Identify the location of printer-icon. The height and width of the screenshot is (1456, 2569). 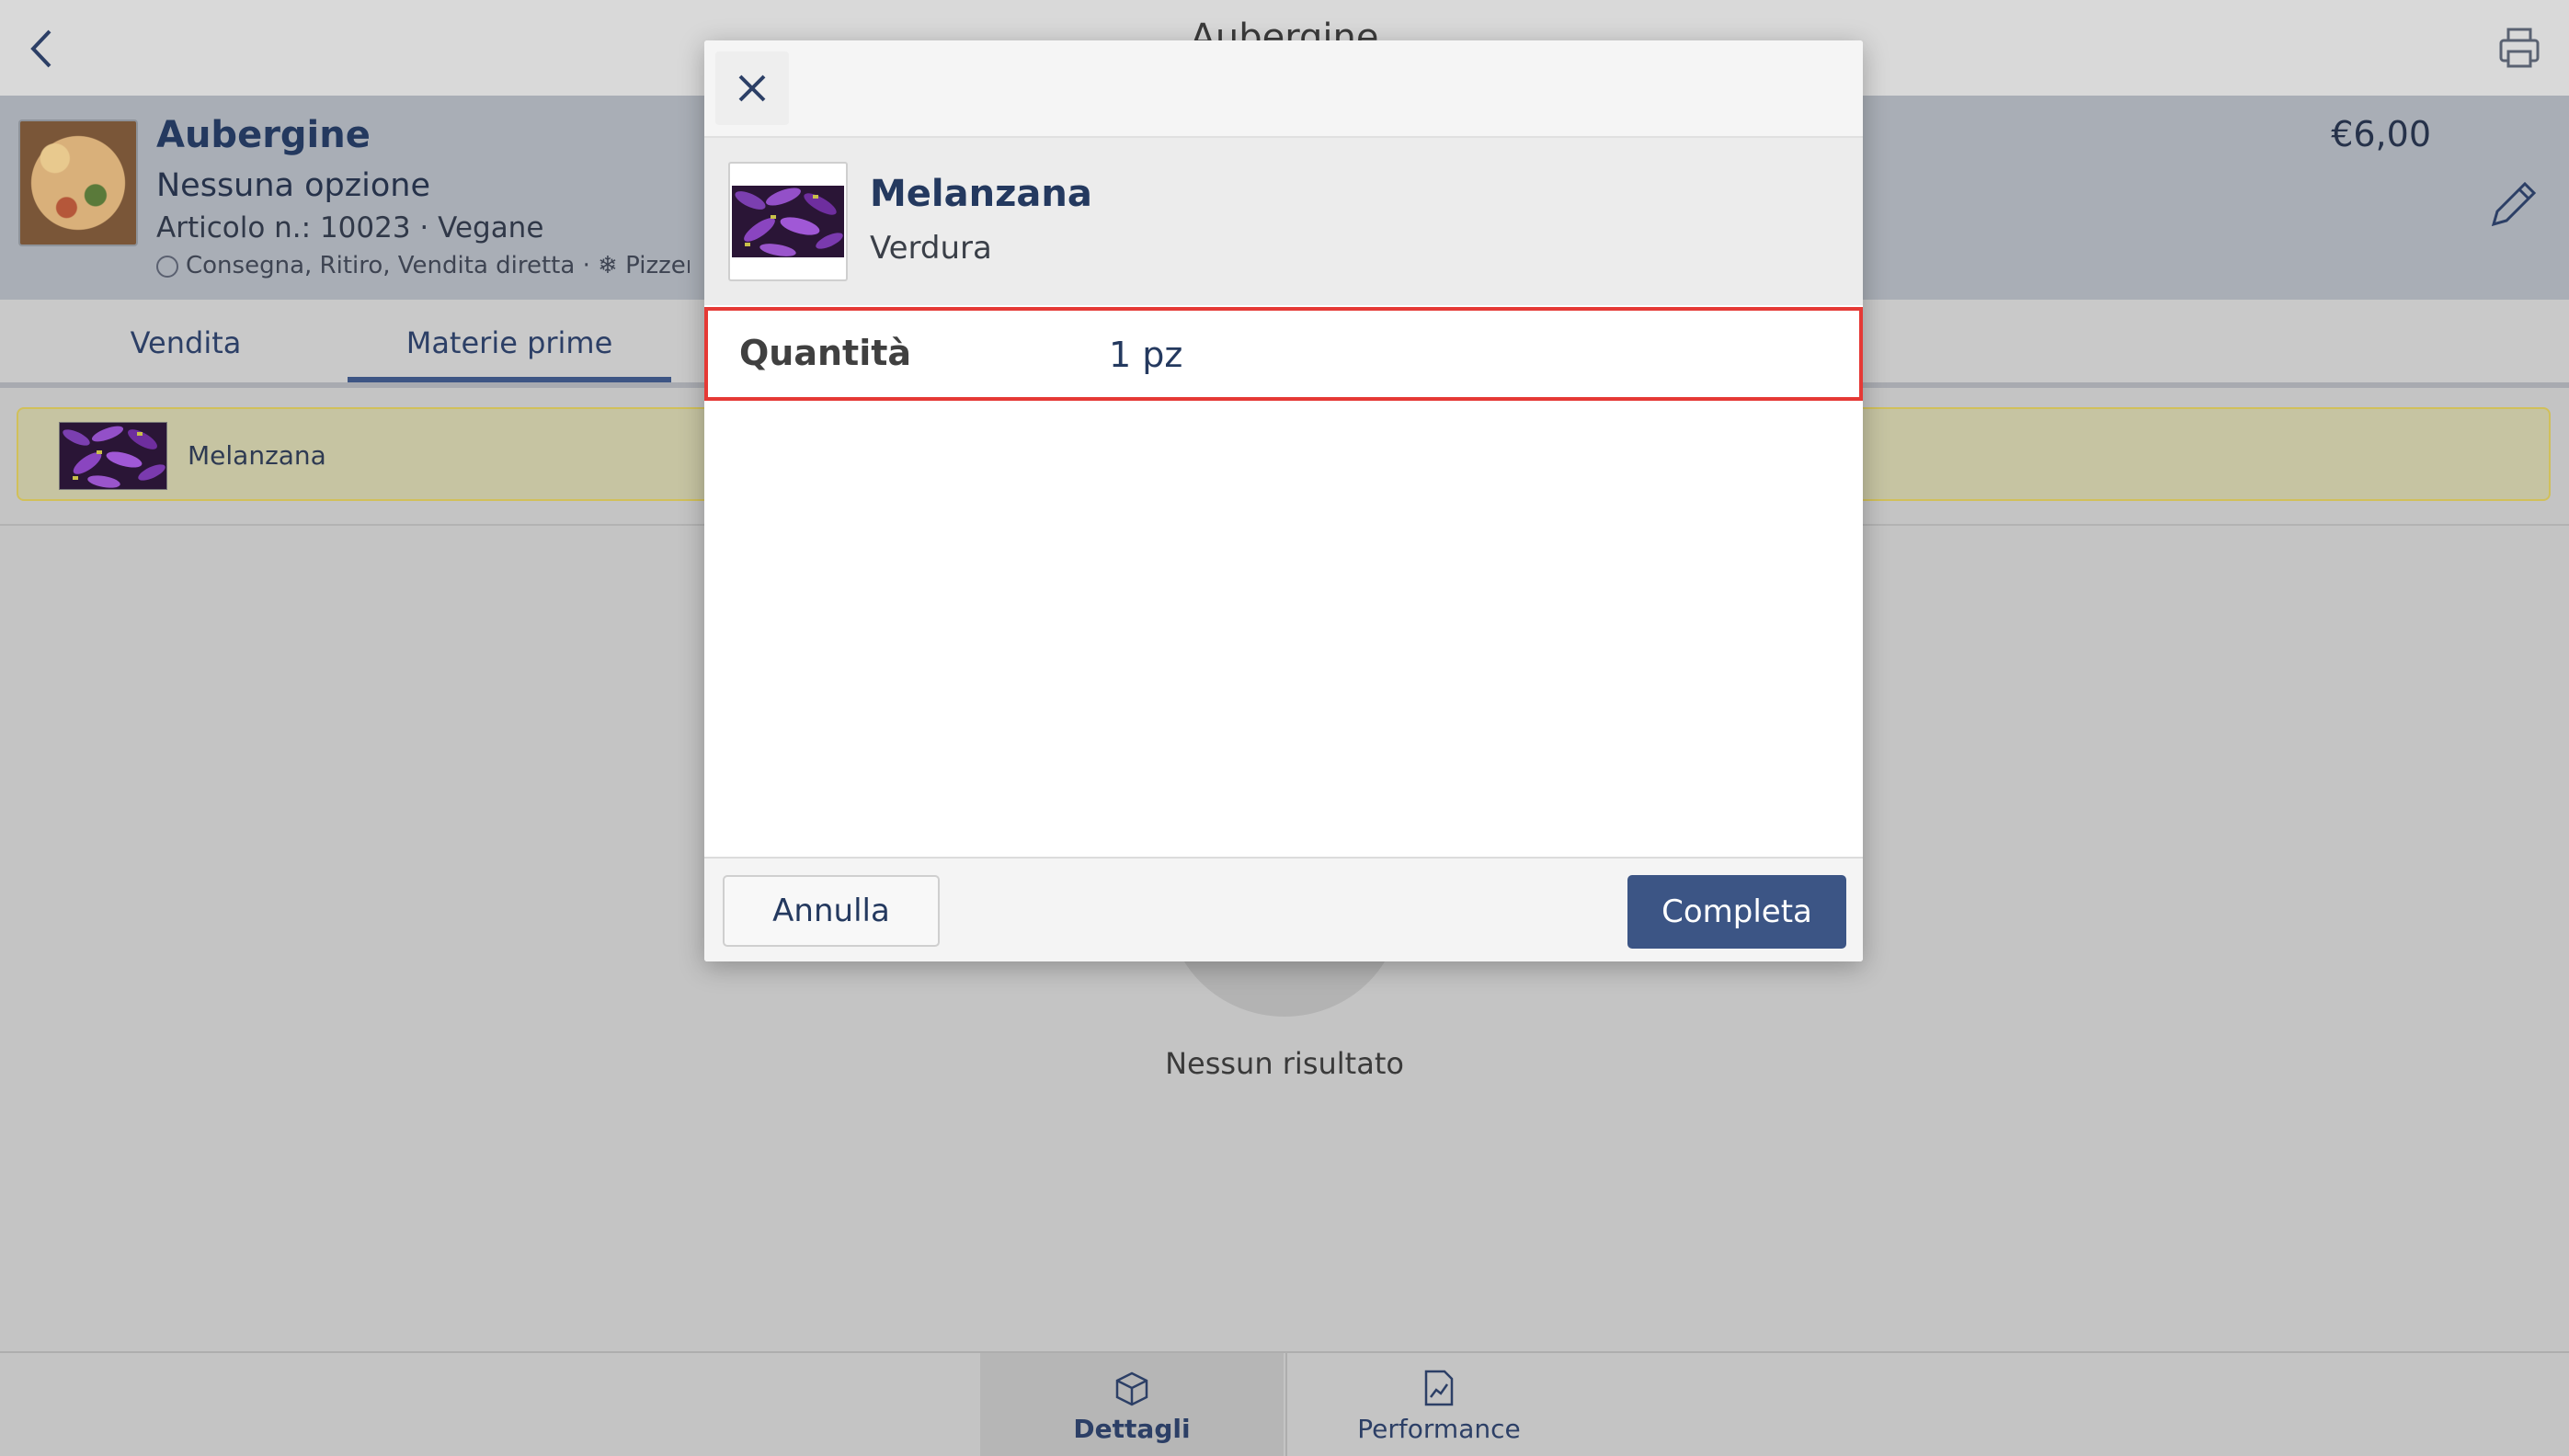
(2519, 48).